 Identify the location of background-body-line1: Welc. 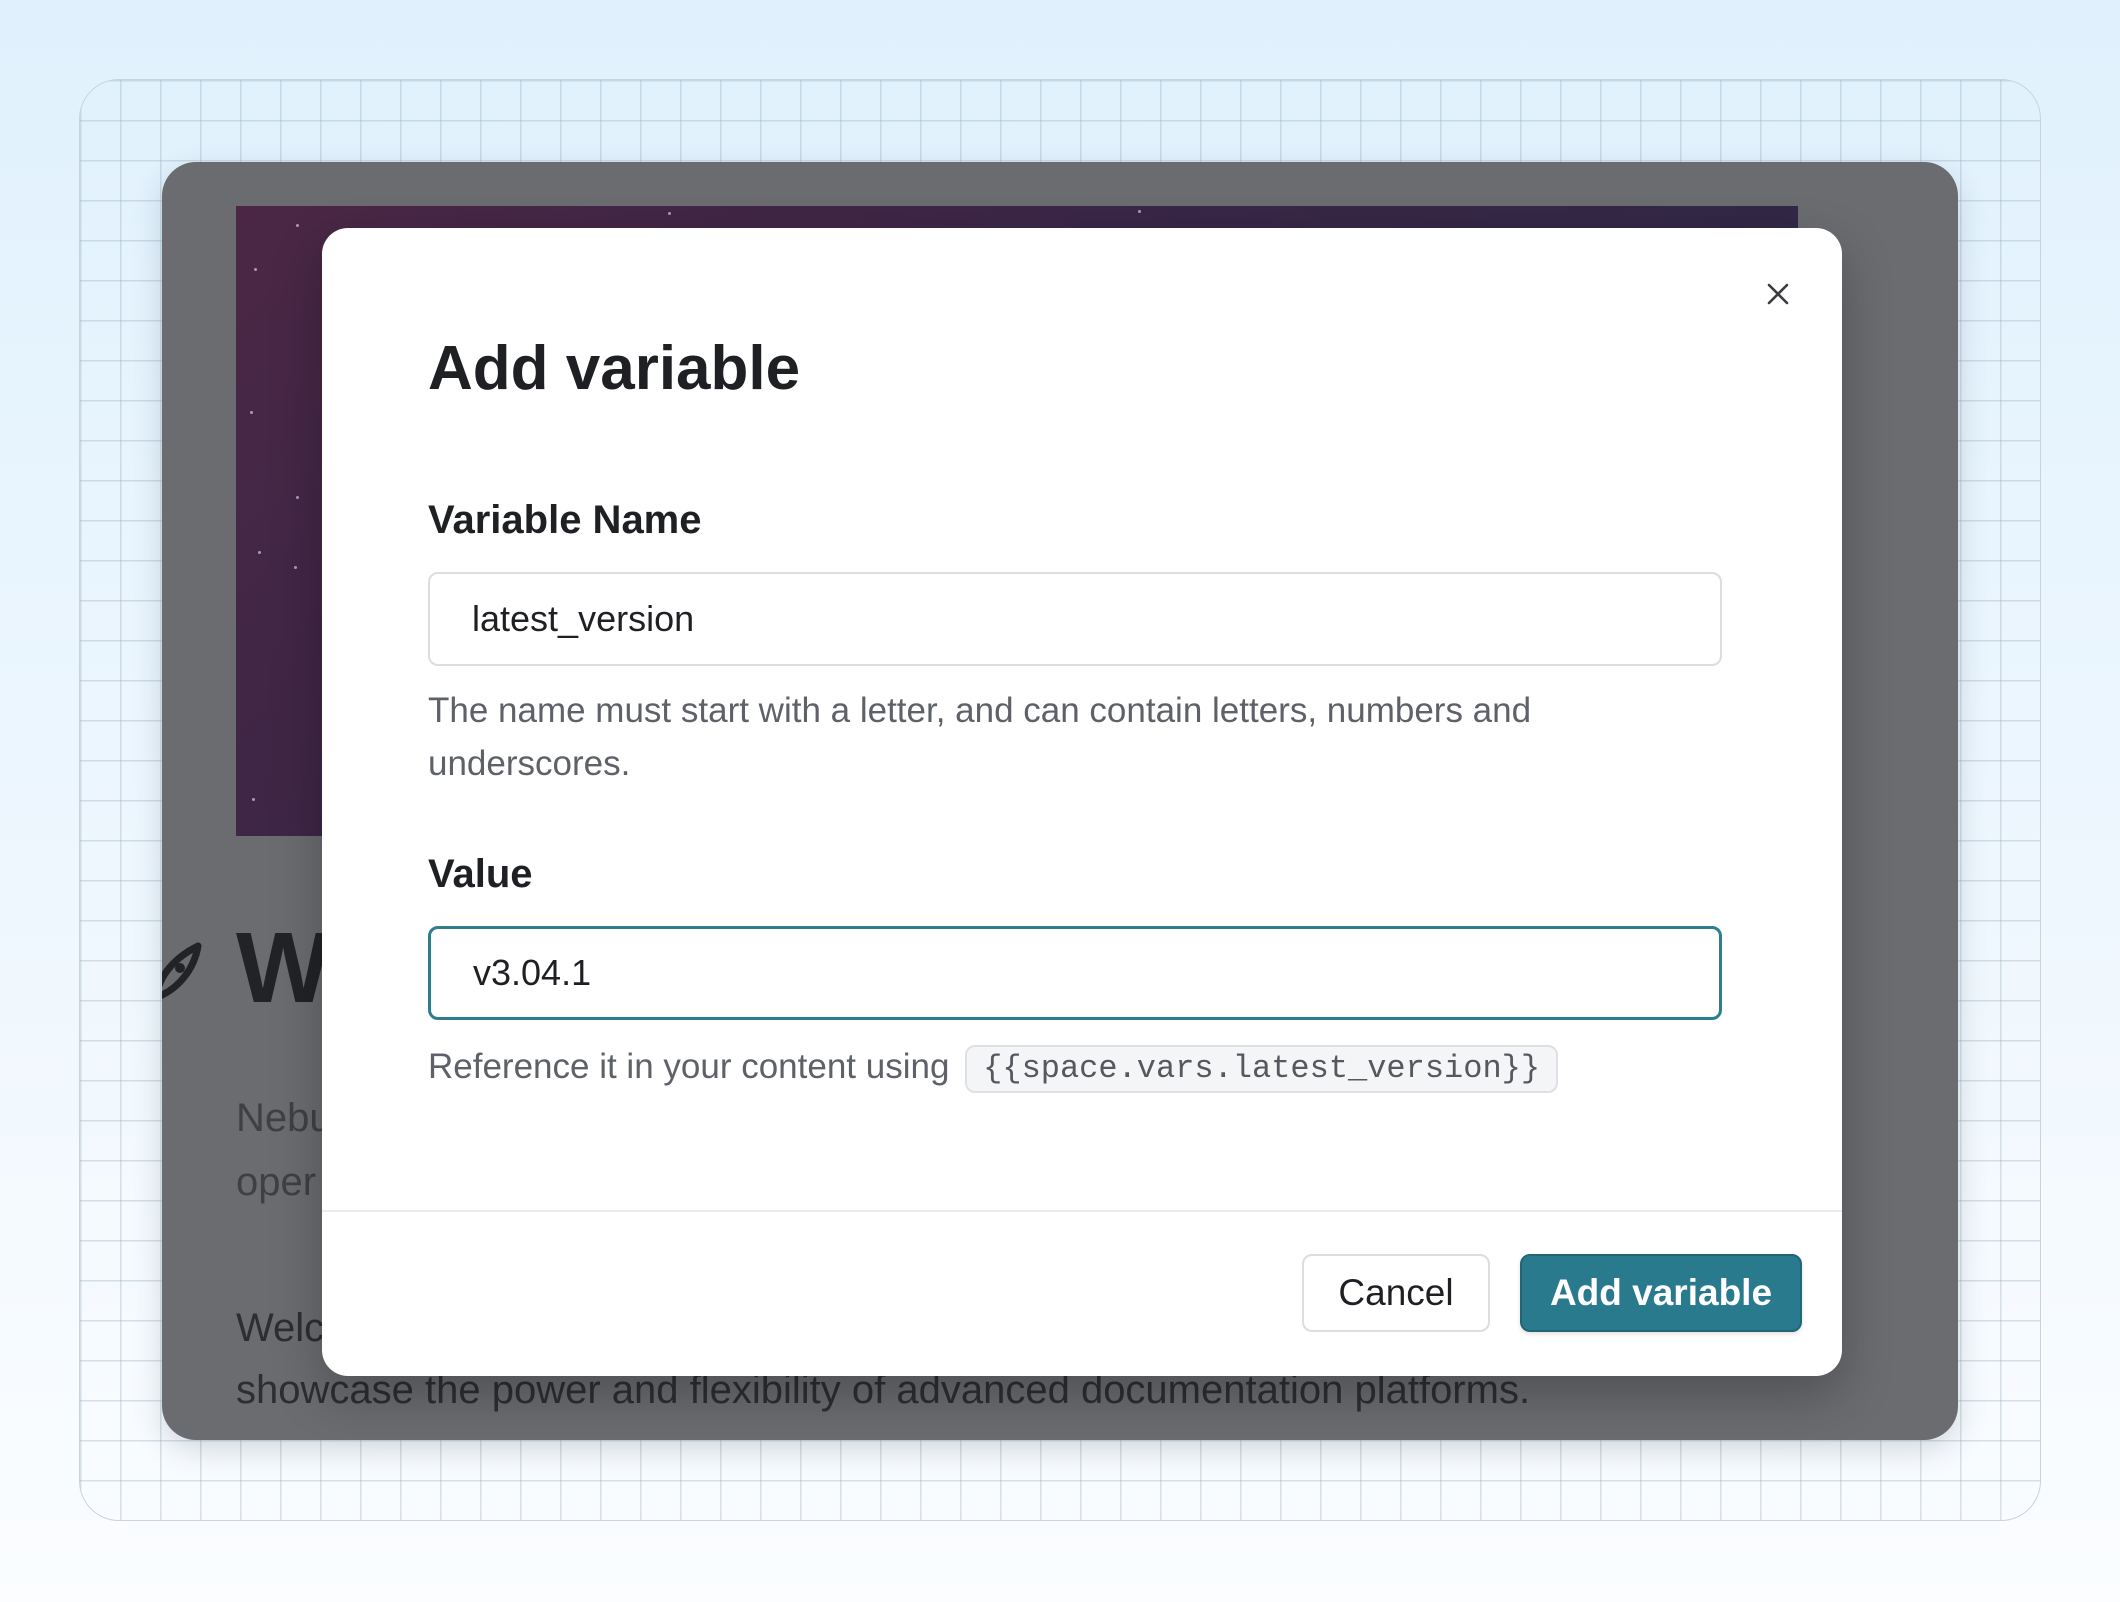
(280, 1328).